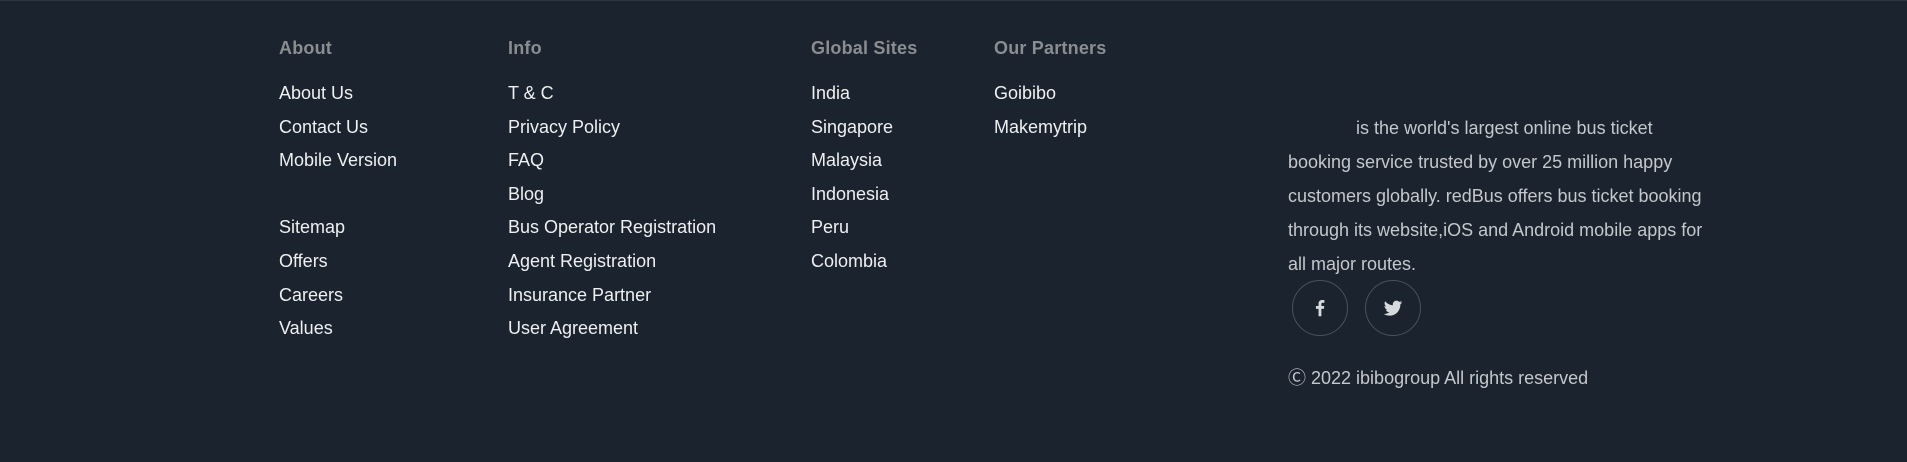 This screenshot has width=1907, height=462. What do you see at coordinates (1050, 48) in the screenshot?
I see `column-heading-partners: Our Partners` at bounding box center [1050, 48].